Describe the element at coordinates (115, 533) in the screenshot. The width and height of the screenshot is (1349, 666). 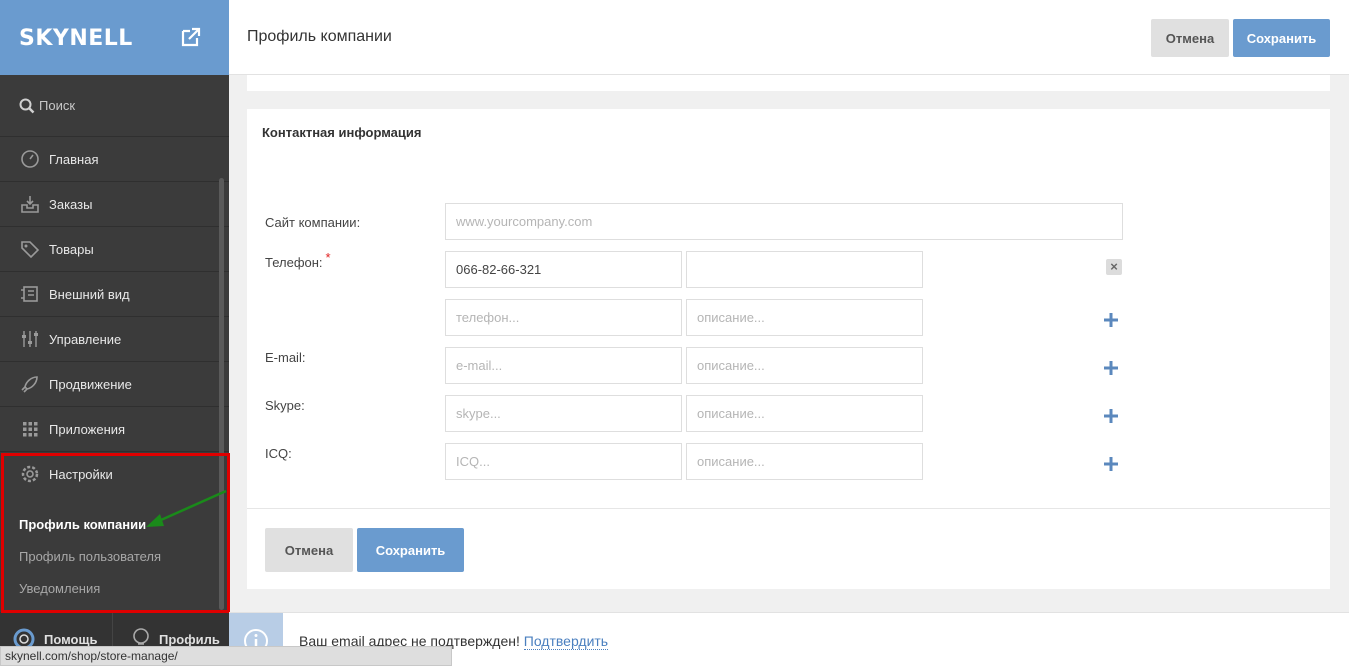
I see `highlight-box` at that location.